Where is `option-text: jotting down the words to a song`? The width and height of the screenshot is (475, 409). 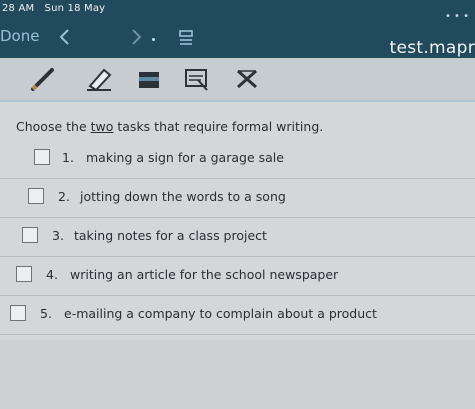
option-text: jotting down the words to a song is located at coordinates (183, 196).